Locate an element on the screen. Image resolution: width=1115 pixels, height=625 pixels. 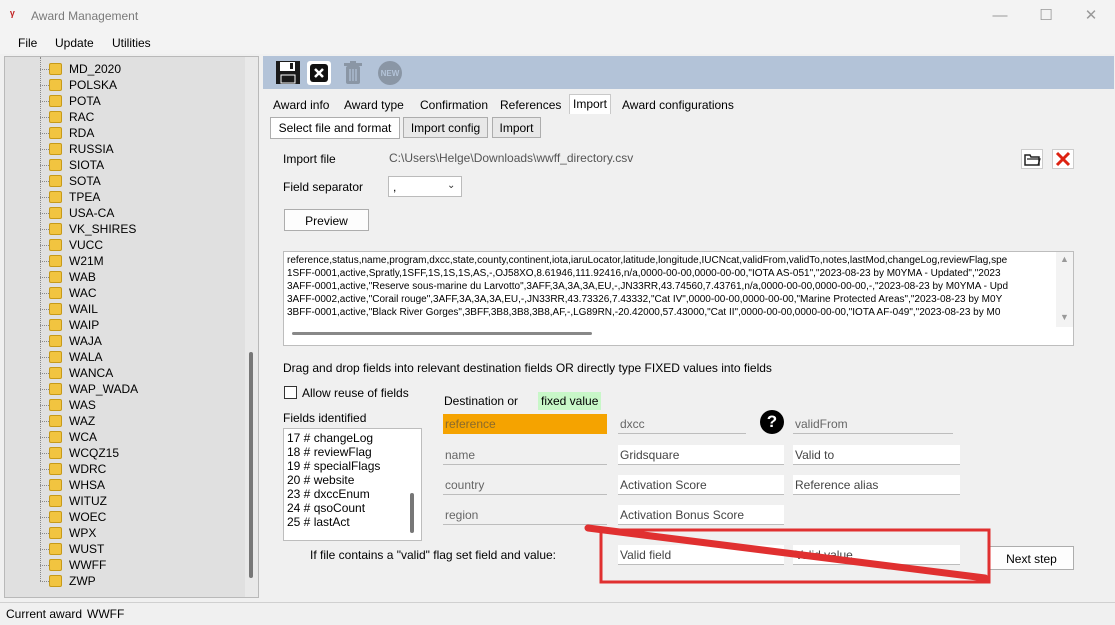
subtab-import: Import is located at coordinates (516, 127).